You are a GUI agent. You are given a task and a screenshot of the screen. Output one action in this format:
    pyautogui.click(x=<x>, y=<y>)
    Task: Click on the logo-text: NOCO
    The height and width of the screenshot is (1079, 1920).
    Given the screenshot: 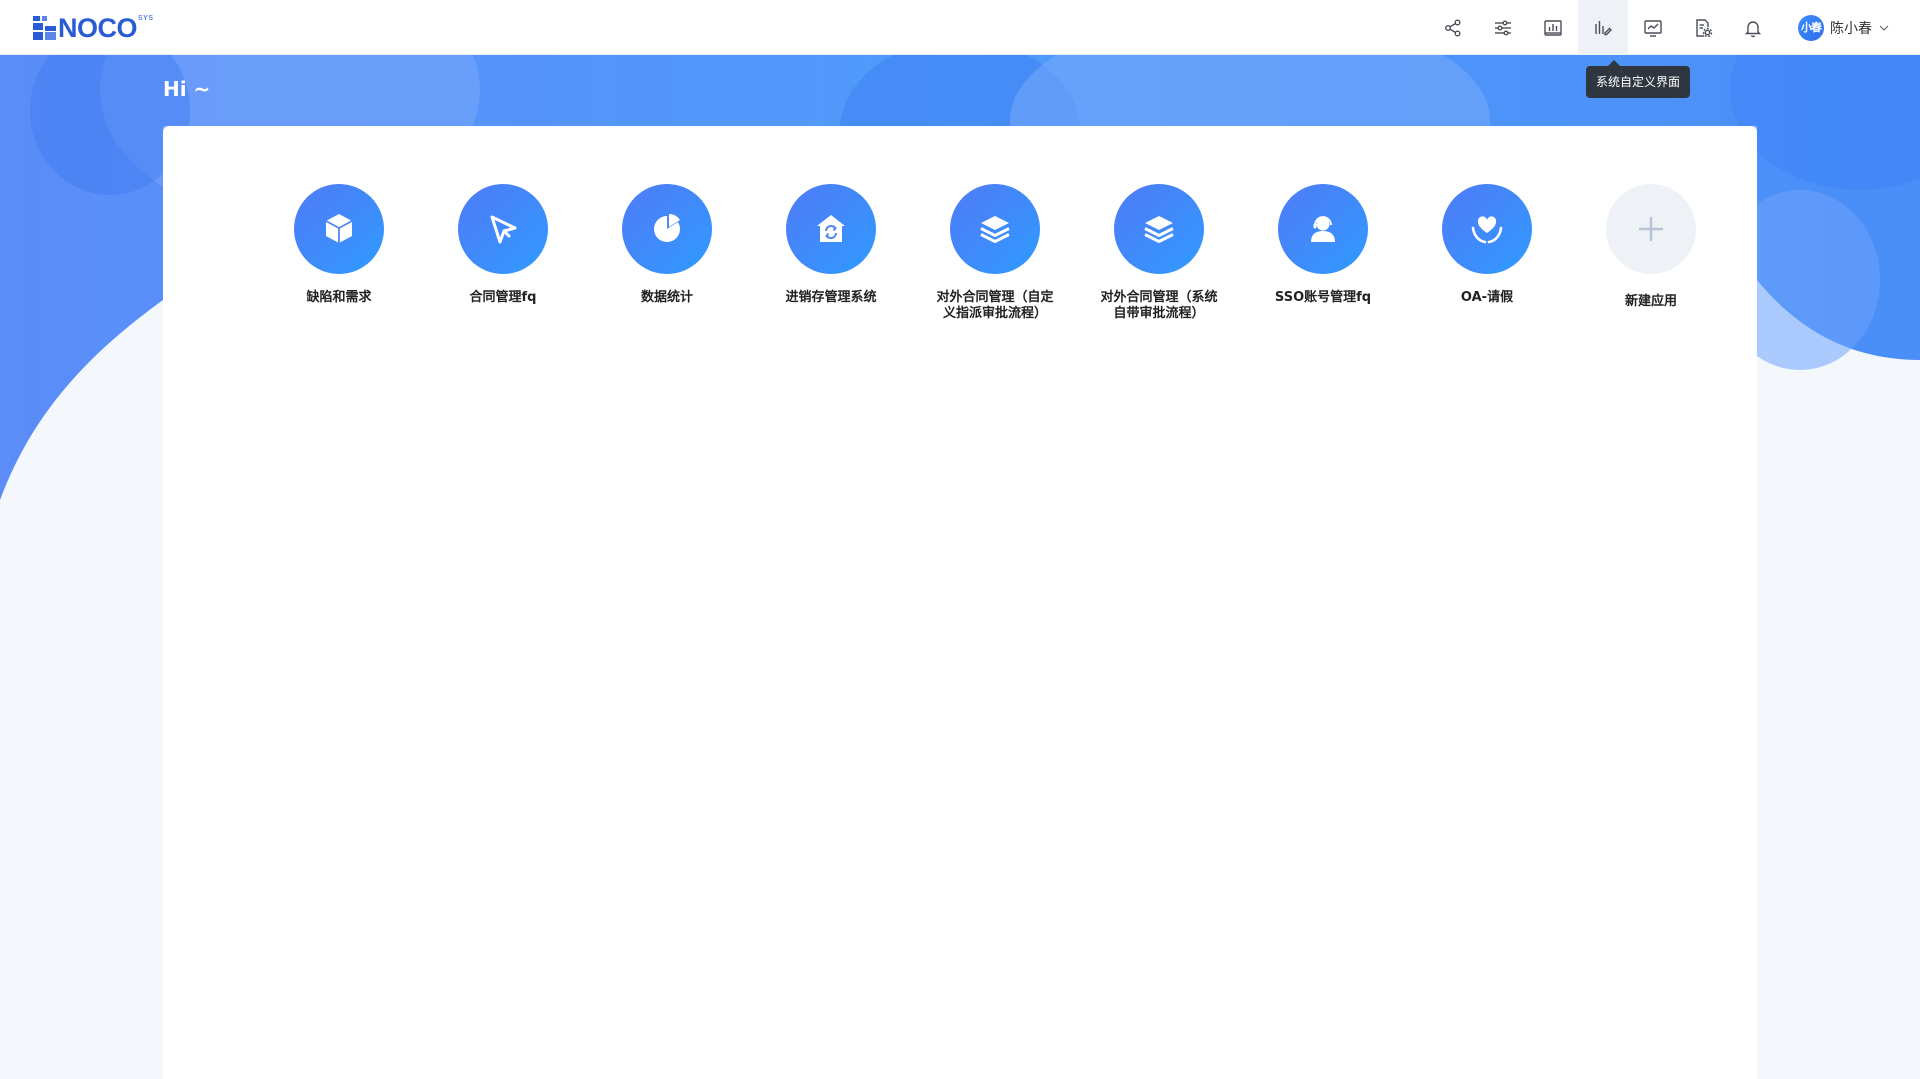 What is the action you would take?
    pyautogui.click(x=98, y=28)
    